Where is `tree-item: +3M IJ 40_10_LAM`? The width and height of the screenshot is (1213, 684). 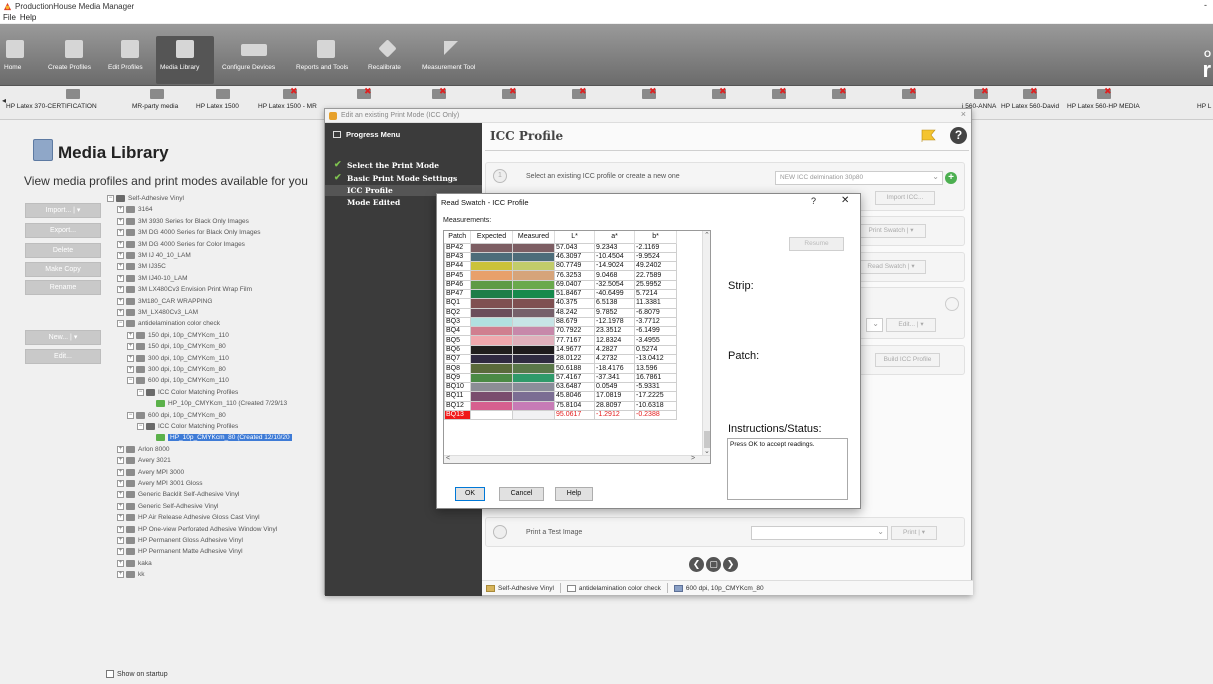
tree-item: +3M IJ 40_10_LAM is located at coordinates (154, 255).